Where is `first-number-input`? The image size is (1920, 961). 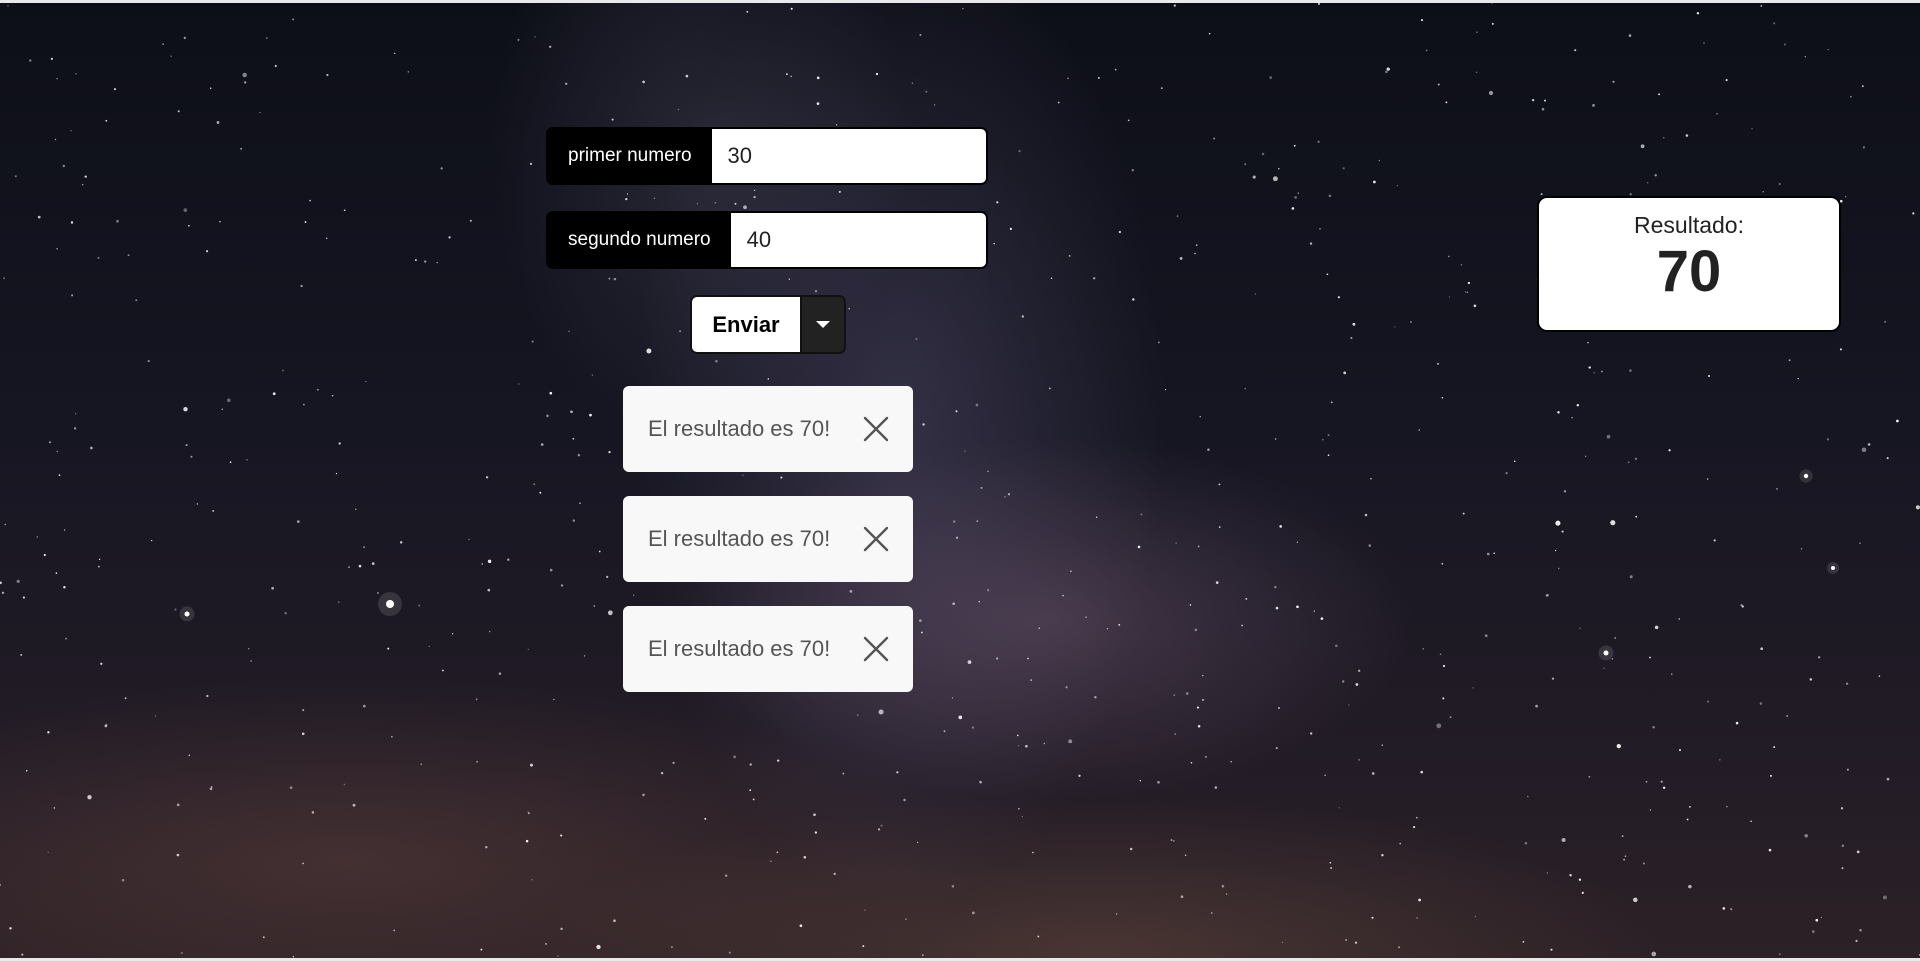 first-number-input is located at coordinates (848, 156).